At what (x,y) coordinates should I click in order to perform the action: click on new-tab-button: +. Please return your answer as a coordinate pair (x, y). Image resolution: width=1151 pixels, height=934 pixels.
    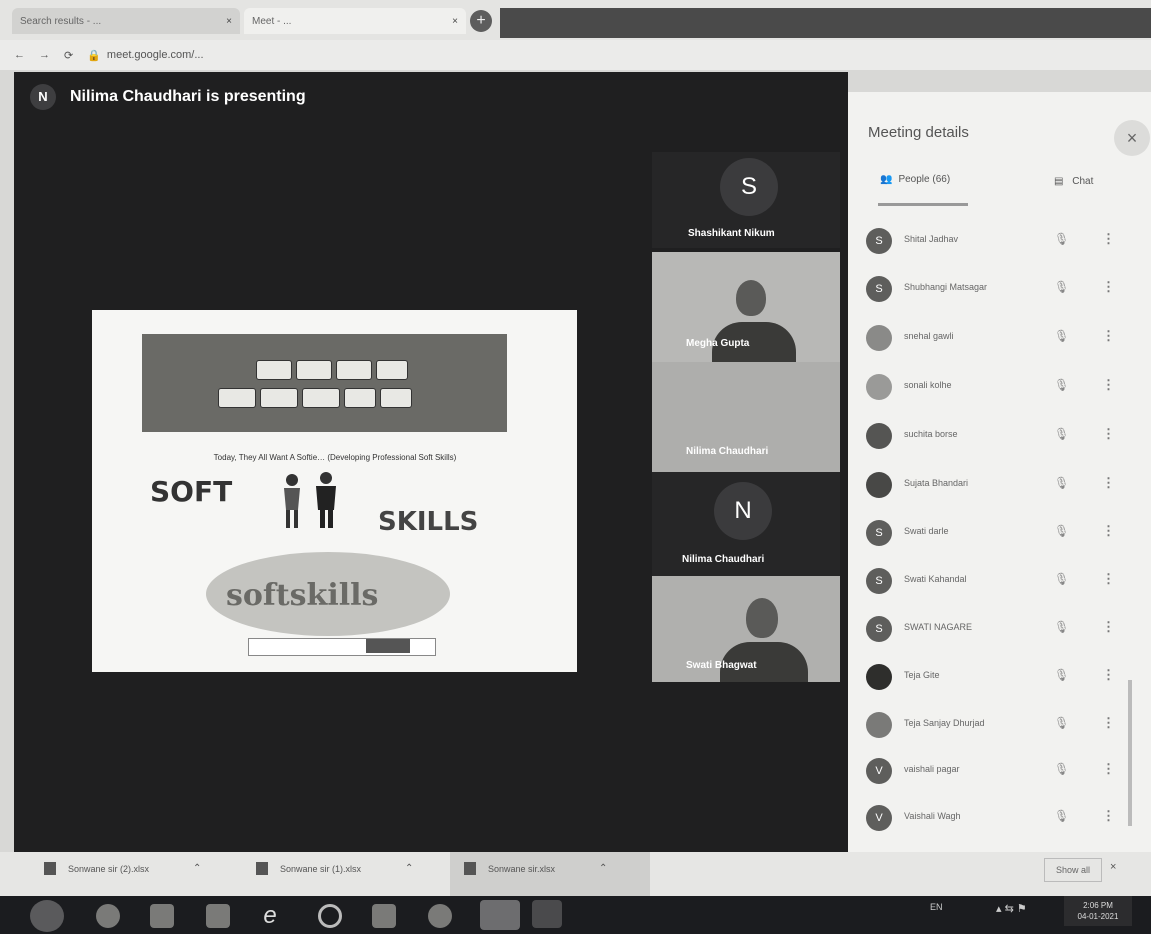
    Looking at the image, I should click on (481, 21).